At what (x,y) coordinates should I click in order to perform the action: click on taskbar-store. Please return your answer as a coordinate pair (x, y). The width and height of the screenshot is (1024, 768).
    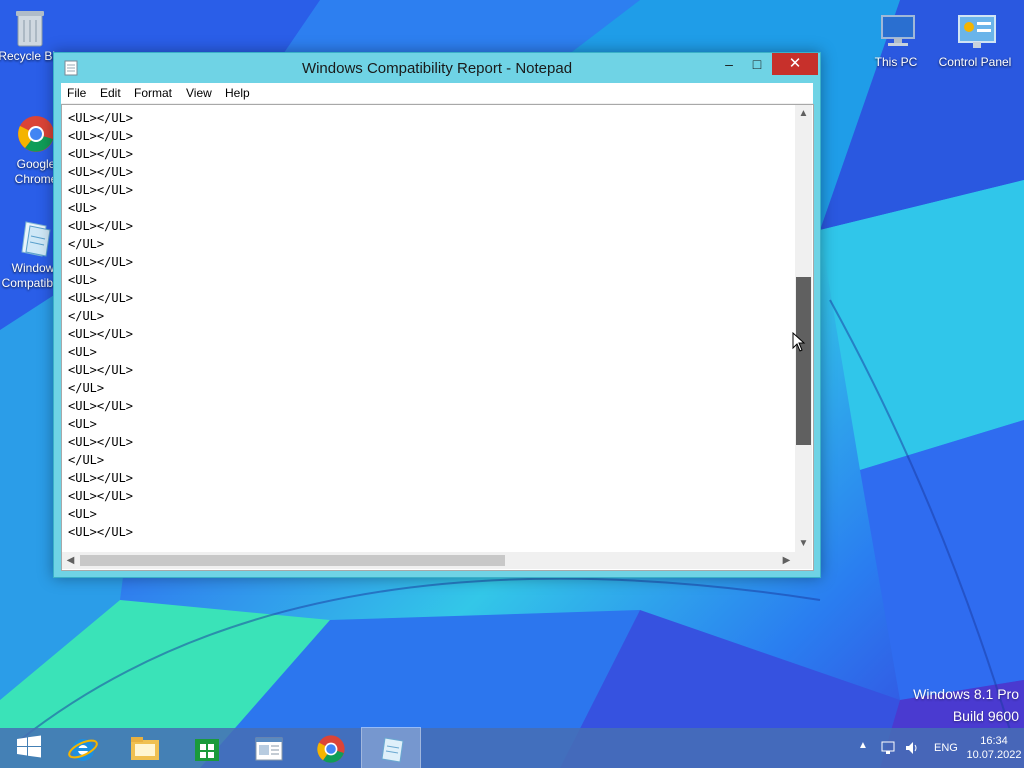
    Looking at the image, I should click on (205, 748).